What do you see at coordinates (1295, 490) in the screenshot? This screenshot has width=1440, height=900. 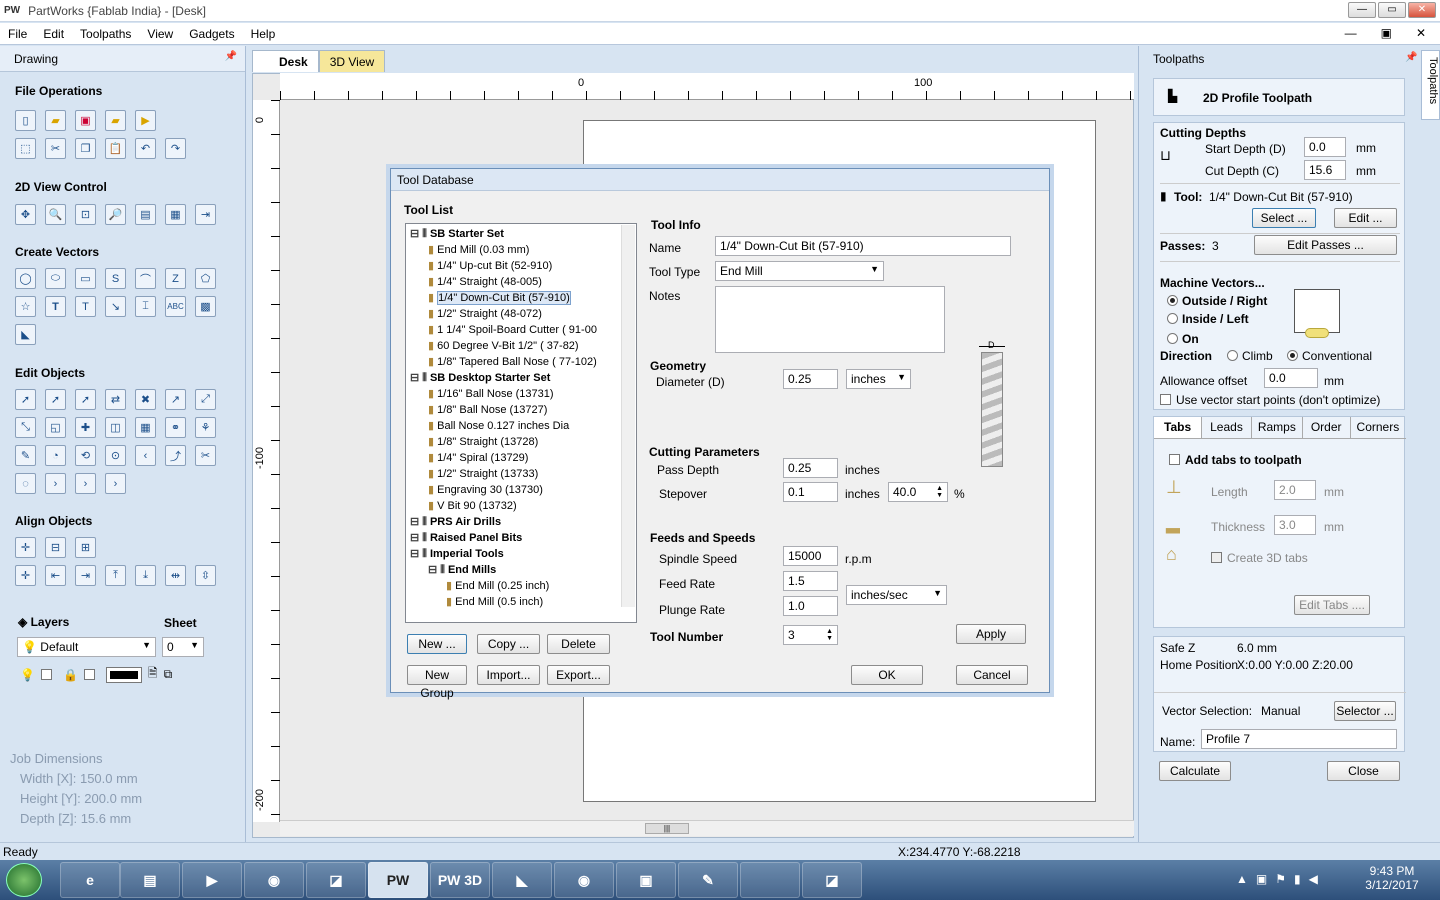 I see `length-input: 2.0` at bounding box center [1295, 490].